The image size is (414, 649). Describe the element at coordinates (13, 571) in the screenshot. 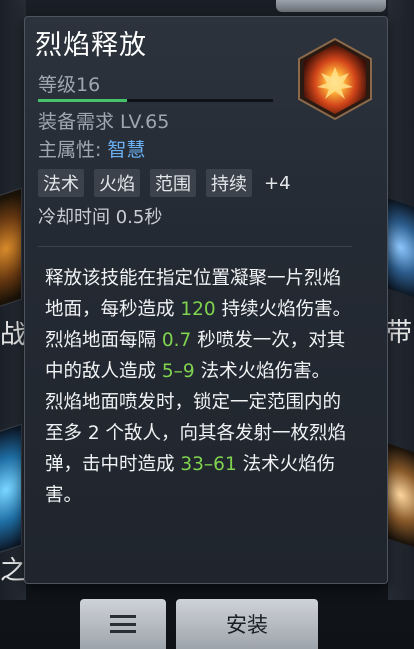

I see `background-label-left-bottom: 之` at that location.